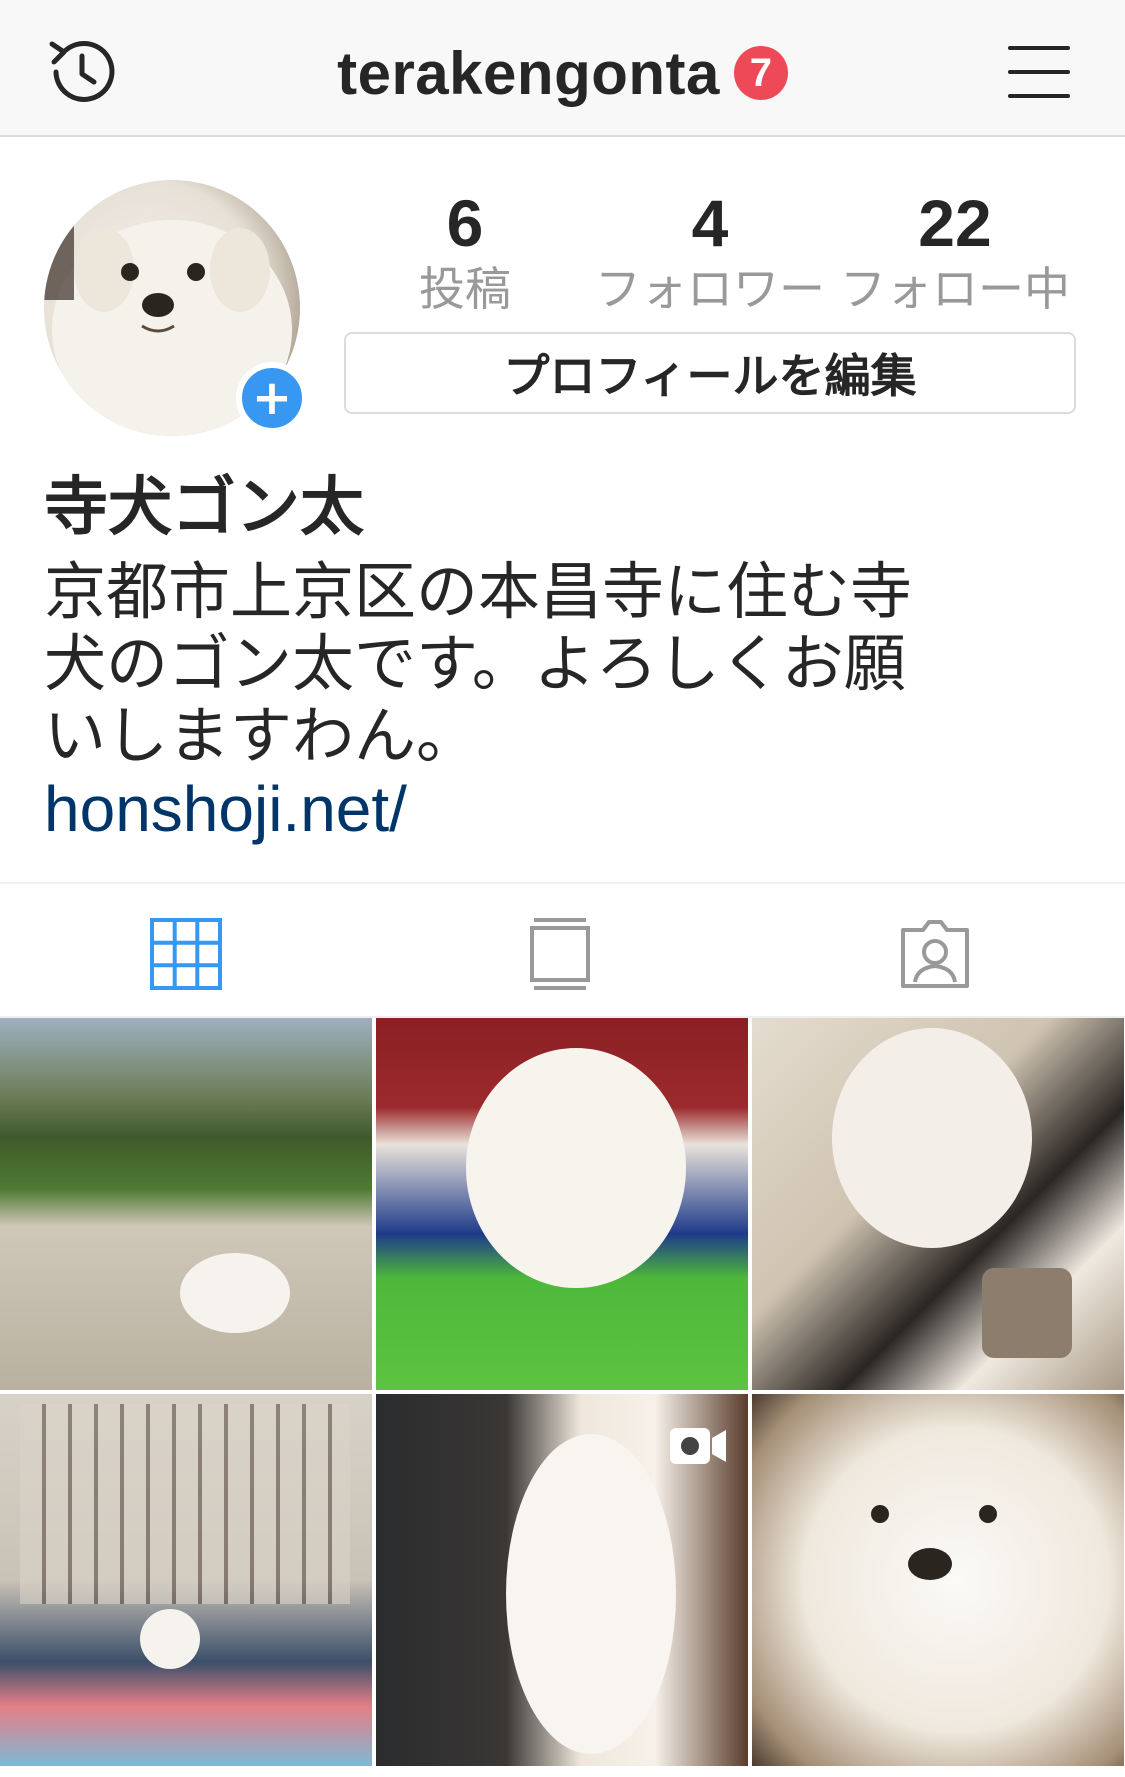  What do you see at coordinates (475, 663) in the screenshot?
I see `bio-line: 犬のゴン太です。よろしくお願` at bounding box center [475, 663].